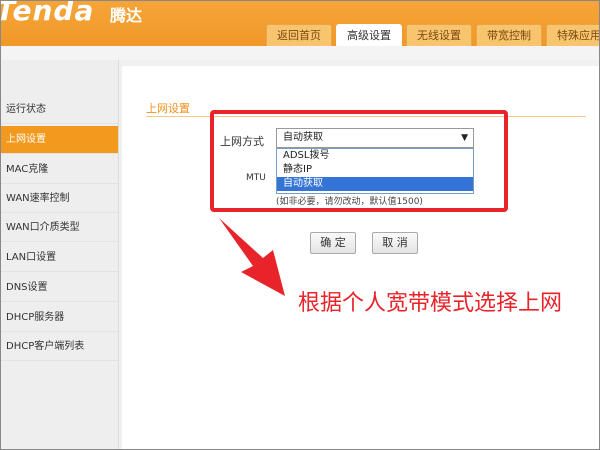  Describe the element at coordinates (59, 258) in the screenshot. I see `sidebar-item-lan-settings: LAN口设置` at that location.